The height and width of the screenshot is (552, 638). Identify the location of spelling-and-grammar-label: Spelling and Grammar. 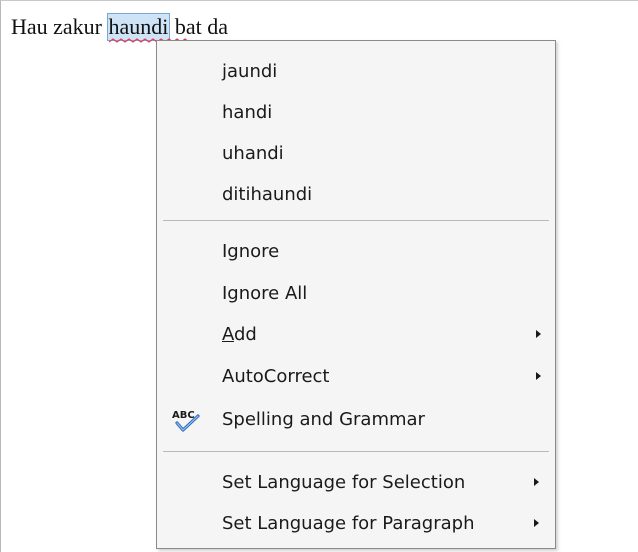
(323, 419).